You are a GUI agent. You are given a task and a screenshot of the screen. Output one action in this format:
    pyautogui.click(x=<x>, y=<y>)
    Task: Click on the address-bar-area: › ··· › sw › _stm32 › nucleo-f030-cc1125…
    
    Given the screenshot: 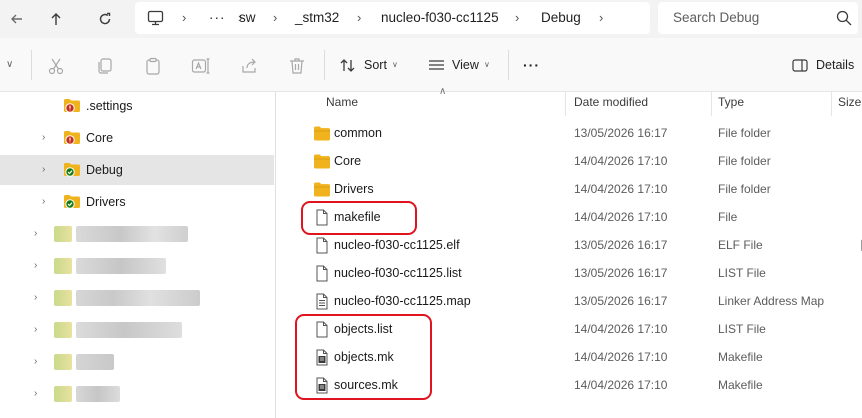 What is the action you would take?
    pyautogui.click(x=431, y=19)
    